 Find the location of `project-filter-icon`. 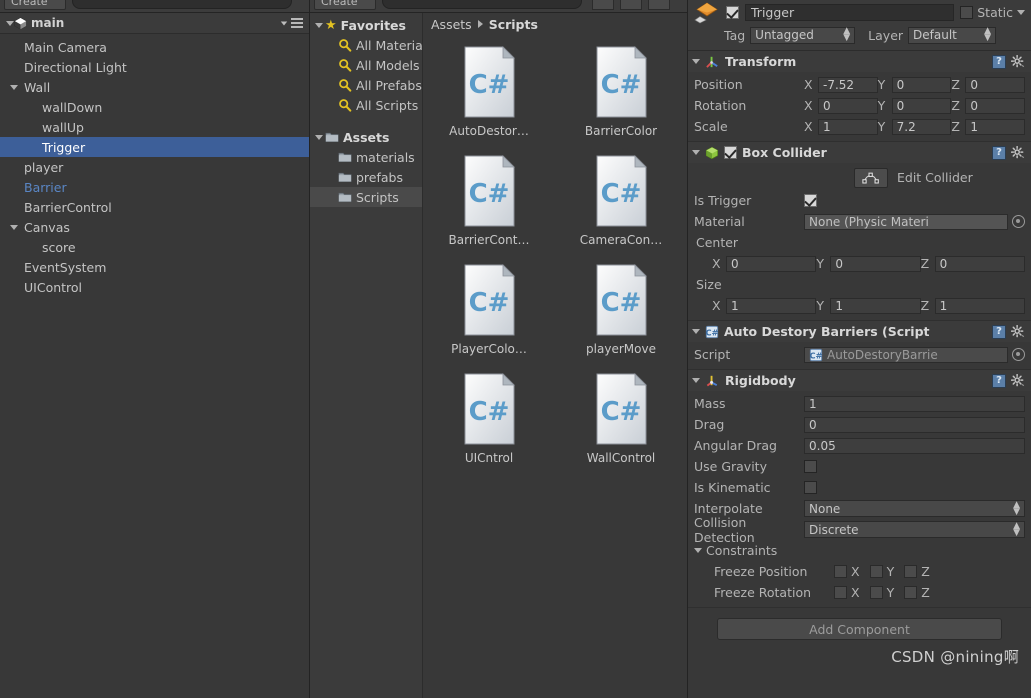

project-filter-icon is located at coordinates (603, 5).